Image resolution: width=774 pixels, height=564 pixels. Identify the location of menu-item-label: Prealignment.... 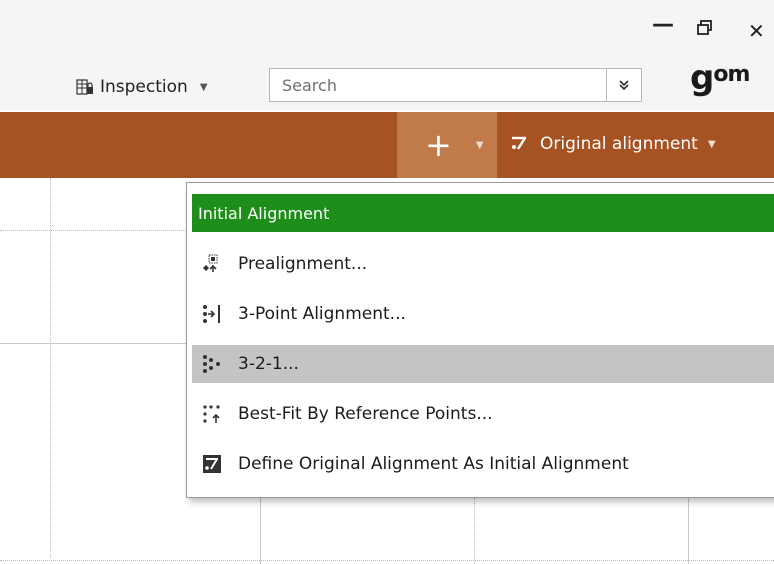
(303, 264).